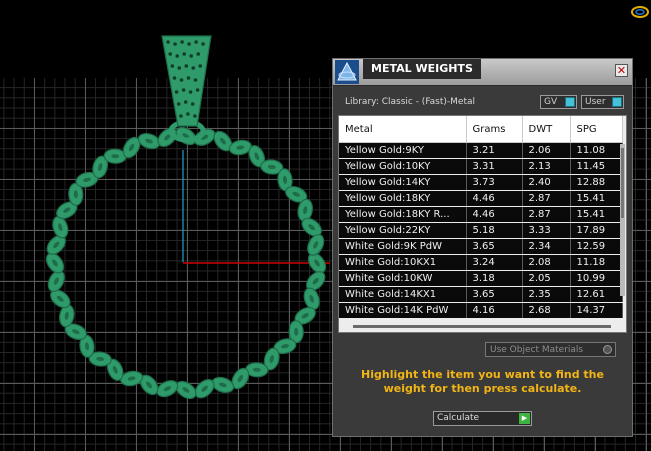 This screenshot has height=451, width=651. I want to click on table-row: Yellow Gold:18KY R... 4.46 2.87 15.41, so click(481, 214).